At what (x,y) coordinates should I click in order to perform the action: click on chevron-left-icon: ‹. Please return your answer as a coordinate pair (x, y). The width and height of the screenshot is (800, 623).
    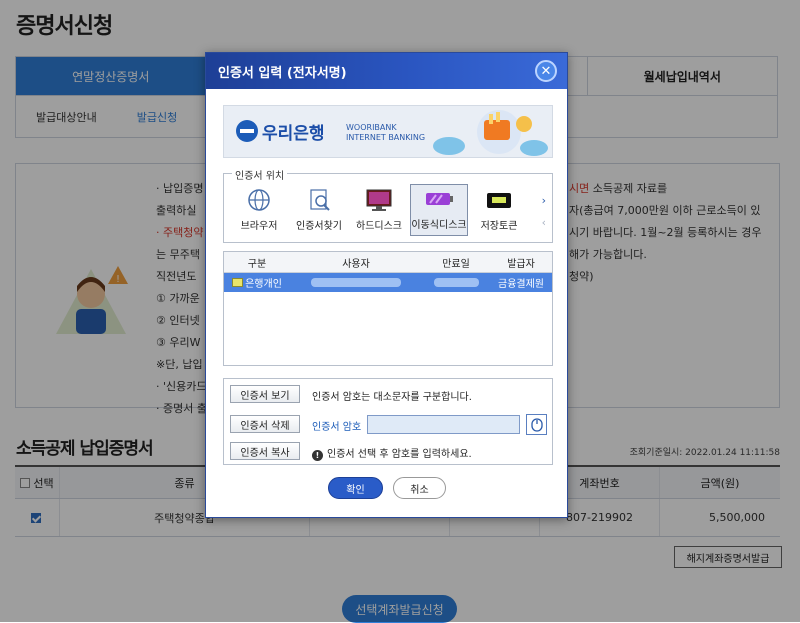
    Looking at the image, I should click on (544, 223).